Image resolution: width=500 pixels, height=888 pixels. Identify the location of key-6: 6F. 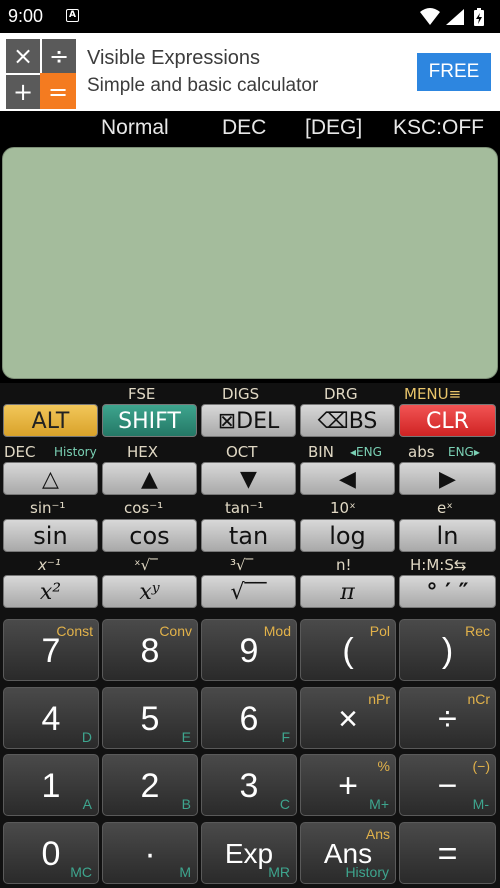
(249, 718).